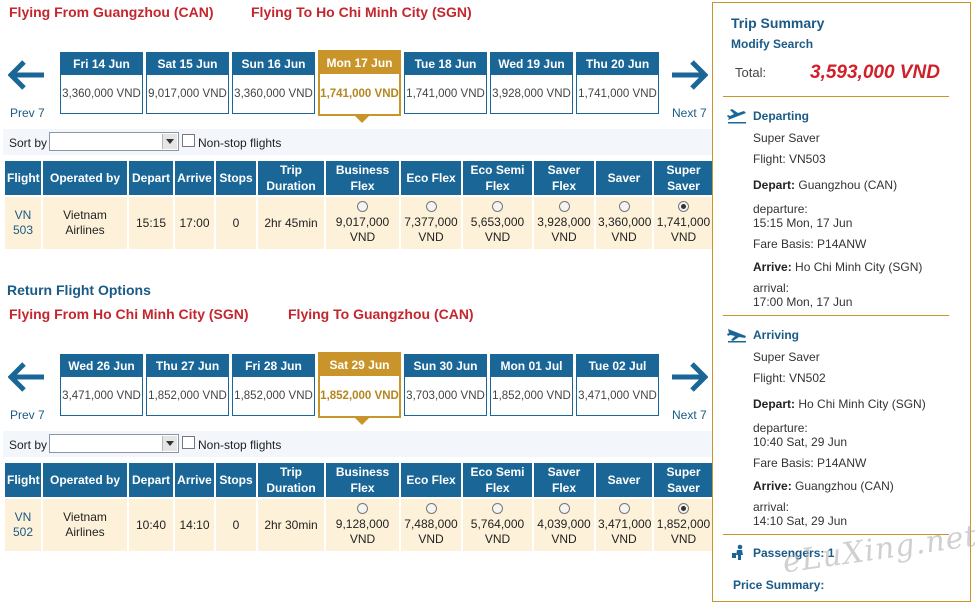  Describe the element at coordinates (564, 480) in the screenshot. I see `column-header: Saver Flex` at that location.